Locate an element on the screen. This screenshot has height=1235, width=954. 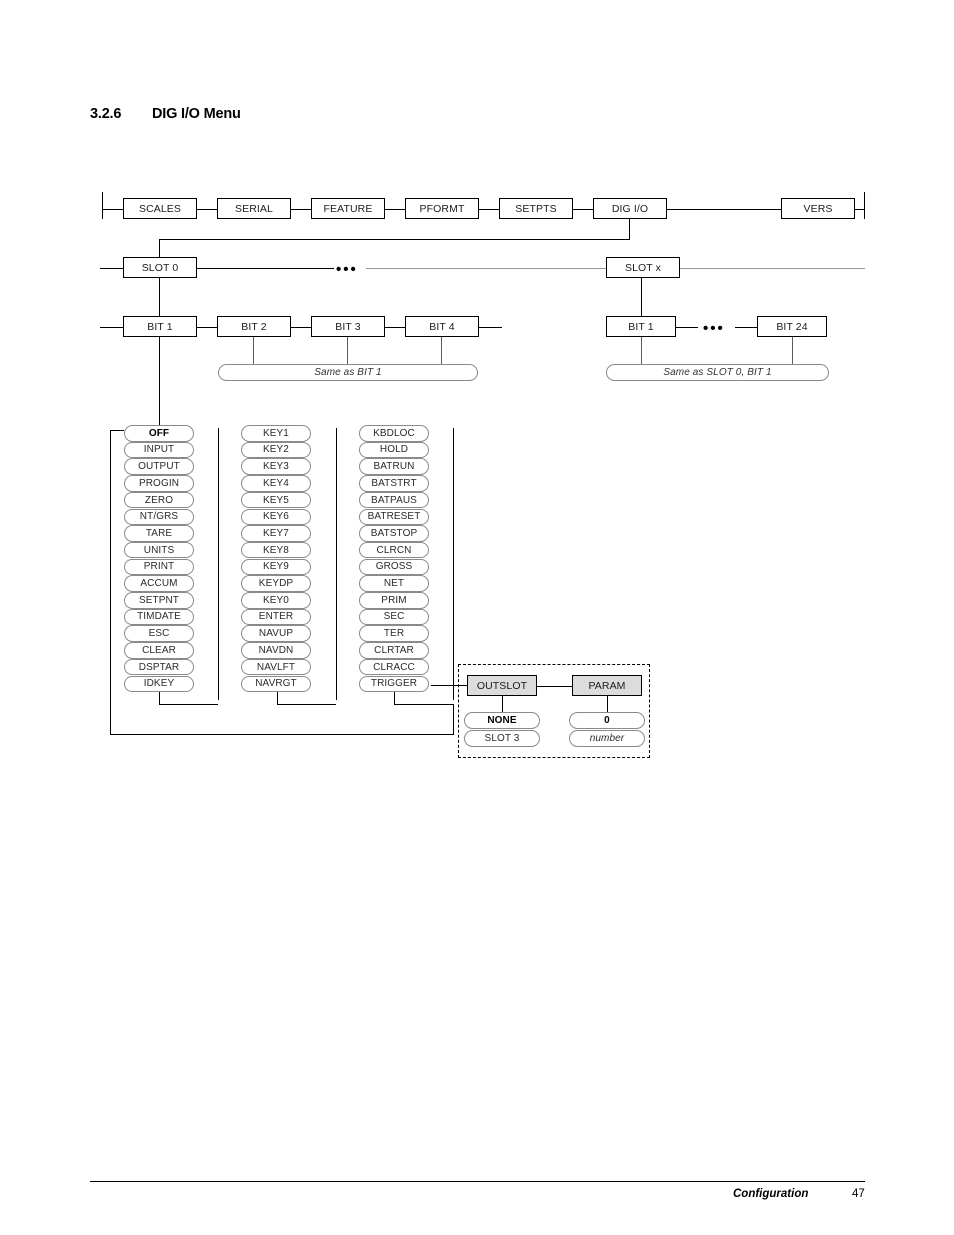
option-timdate: TIMDATE is located at coordinates (159, 617).